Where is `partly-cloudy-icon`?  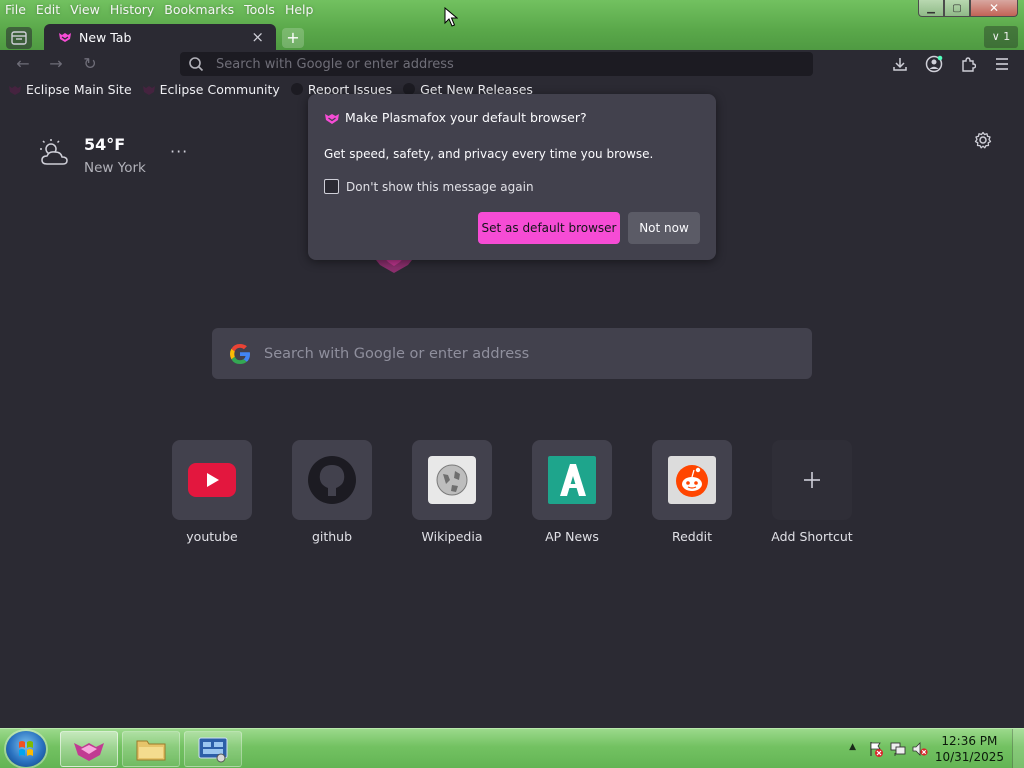 partly-cloudy-icon is located at coordinates (54, 152).